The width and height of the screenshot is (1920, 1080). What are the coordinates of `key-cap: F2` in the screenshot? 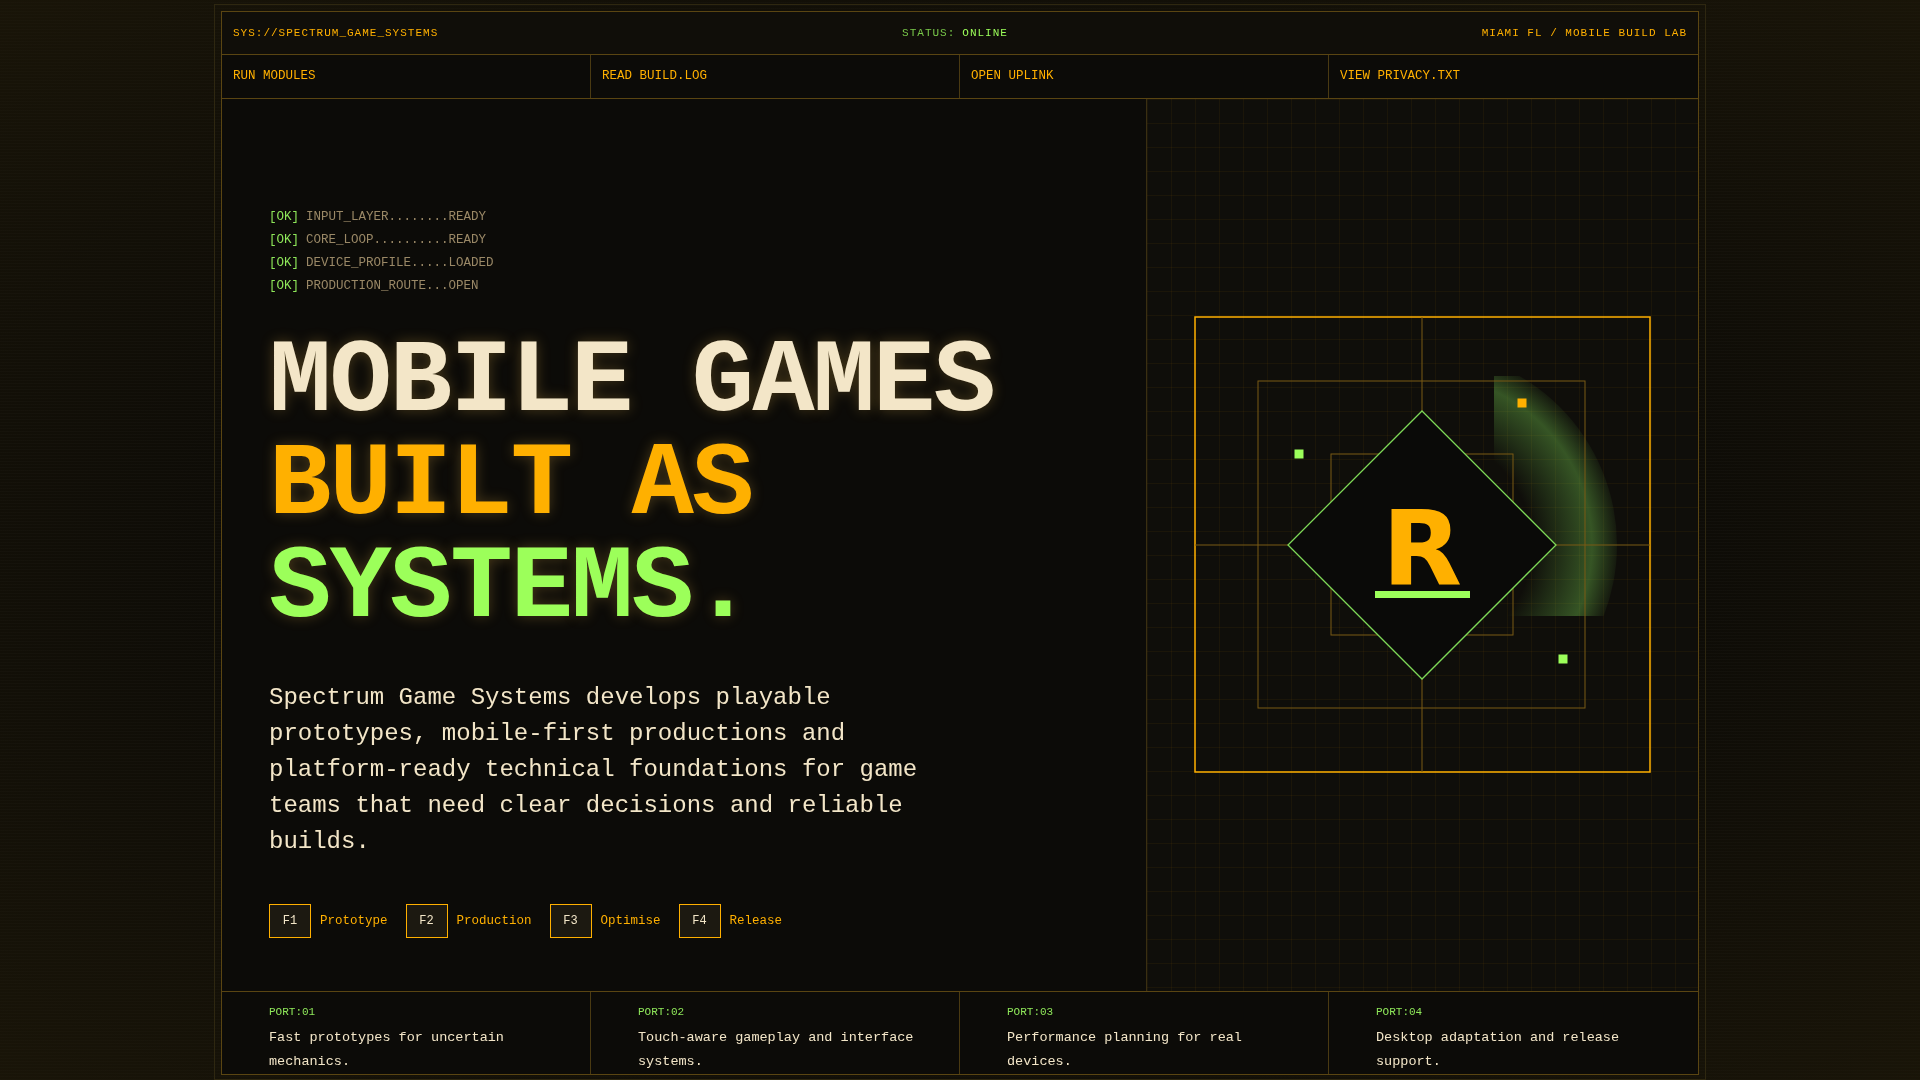 It's located at (426, 920).